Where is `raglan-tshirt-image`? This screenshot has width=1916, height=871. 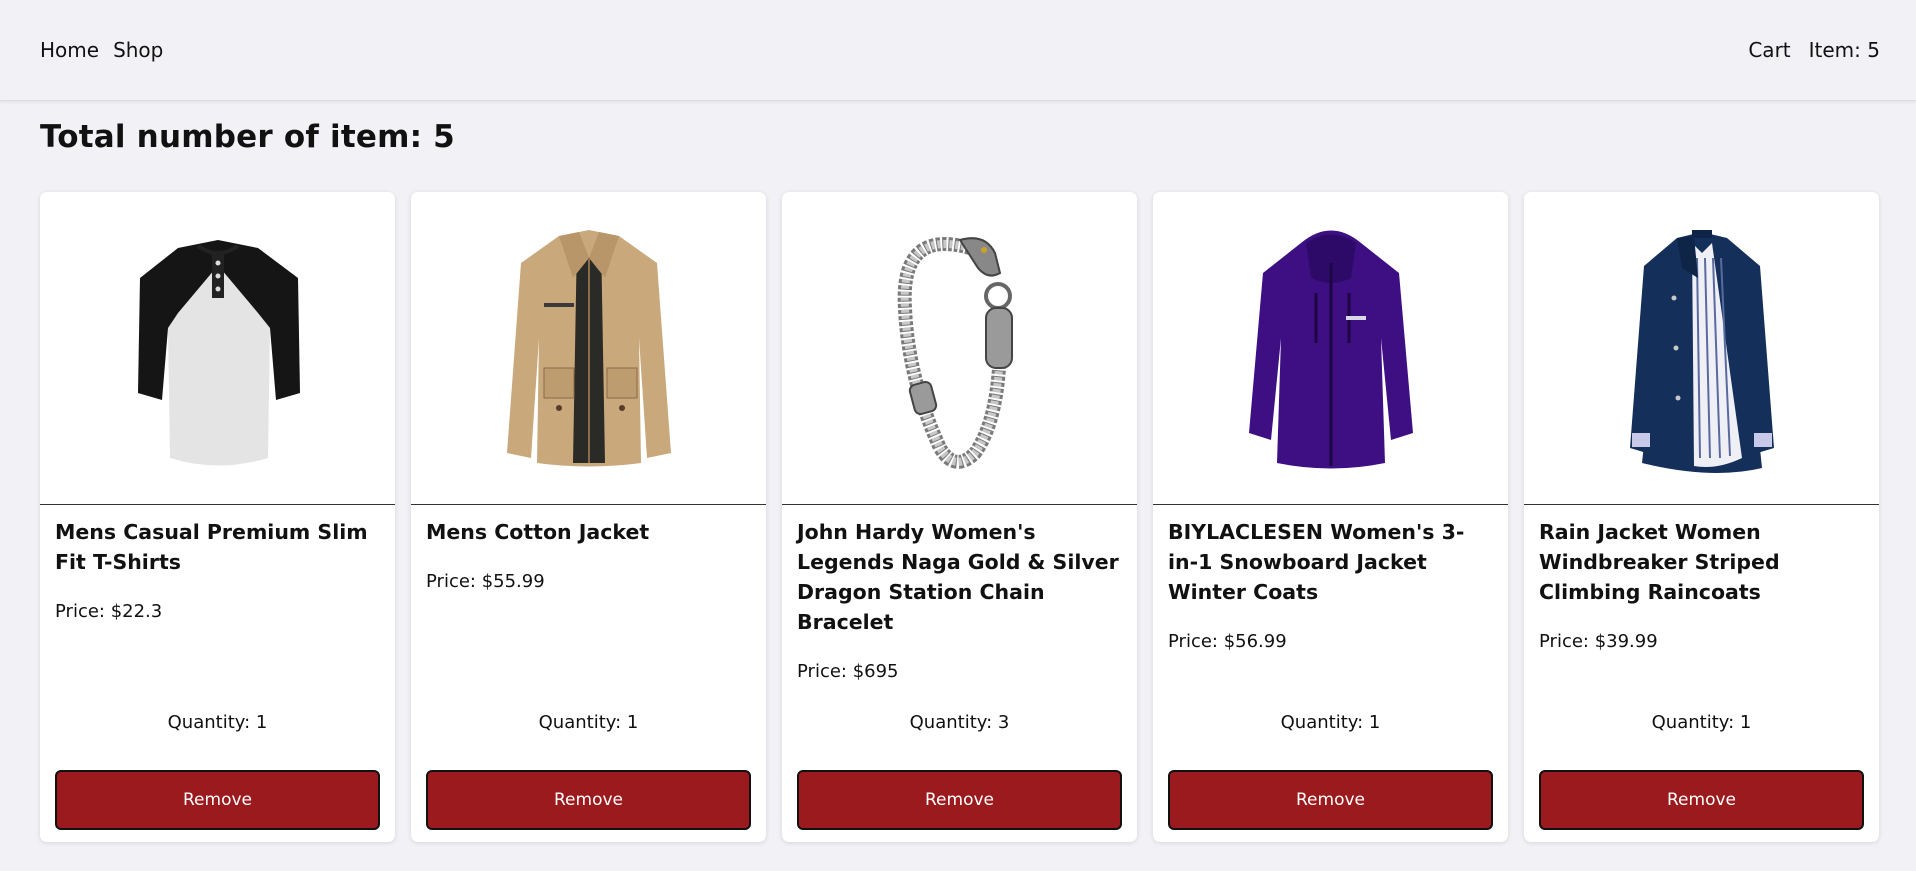 raglan-tshirt-image is located at coordinates (218, 353).